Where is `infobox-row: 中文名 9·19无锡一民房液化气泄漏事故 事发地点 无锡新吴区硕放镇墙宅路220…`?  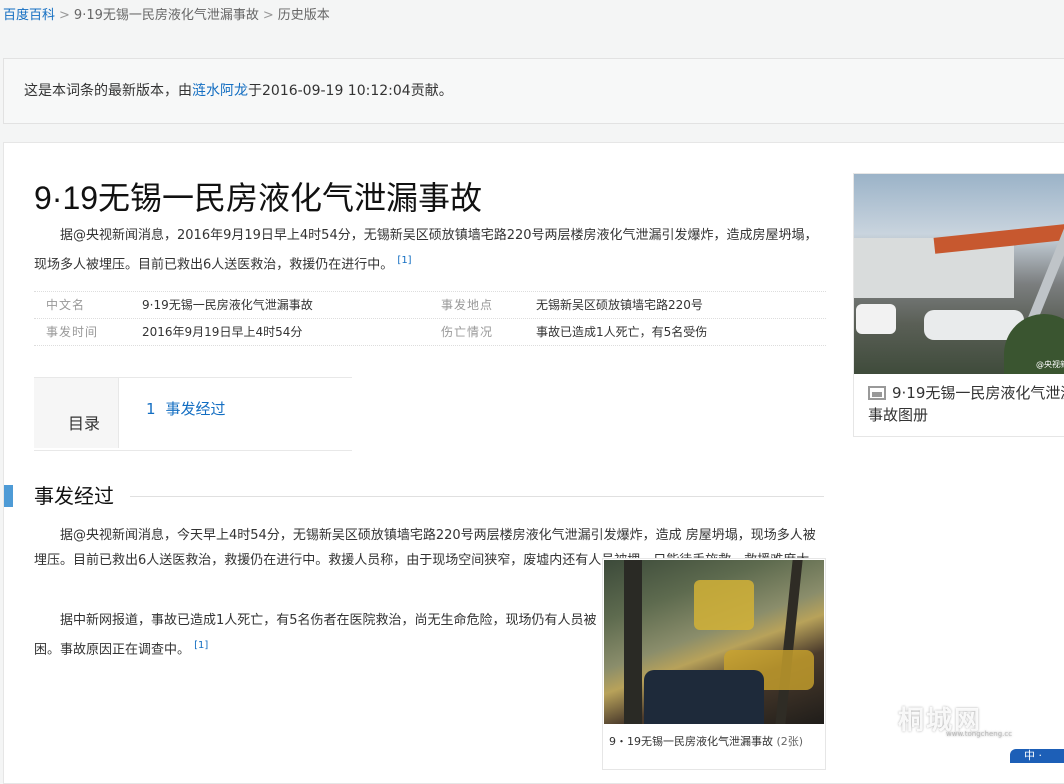 infobox-row: 中文名 9·19无锡一民房液化气泄漏事故 事发地点 无锡新吴区硕放镇墙宅路220… is located at coordinates (430, 305).